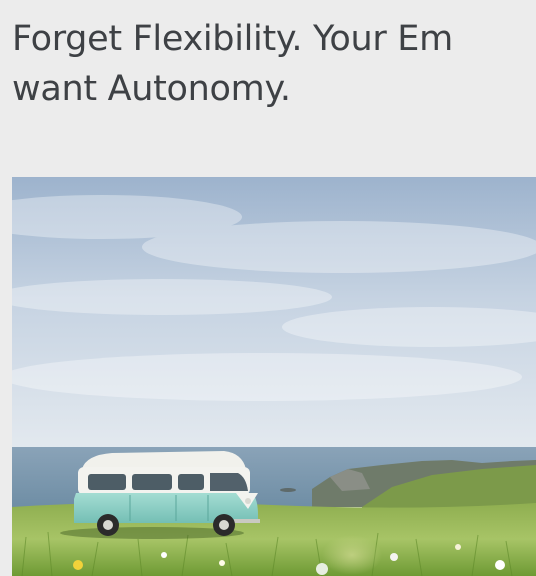 This screenshot has width=536, height=576. I want to click on sea-rock, so click(288, 490).